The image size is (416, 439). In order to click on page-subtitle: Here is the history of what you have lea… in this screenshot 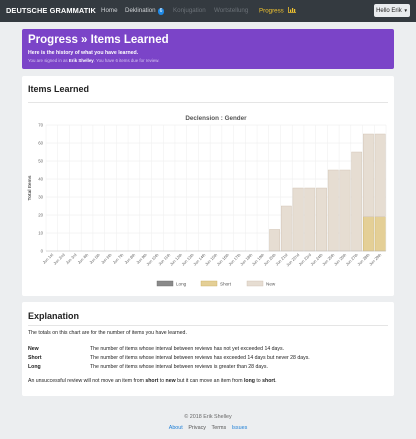, I will do `click(83, 53)`.